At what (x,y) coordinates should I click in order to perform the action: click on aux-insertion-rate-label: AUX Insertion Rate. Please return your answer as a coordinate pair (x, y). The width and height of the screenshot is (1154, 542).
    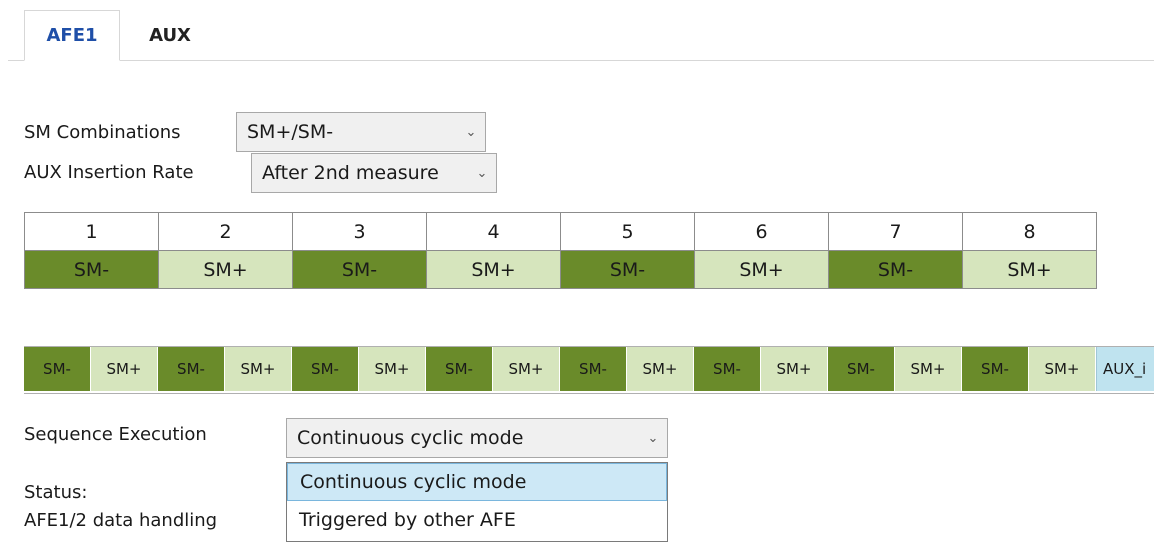
    Looking at the image, I should click on (109, 172).